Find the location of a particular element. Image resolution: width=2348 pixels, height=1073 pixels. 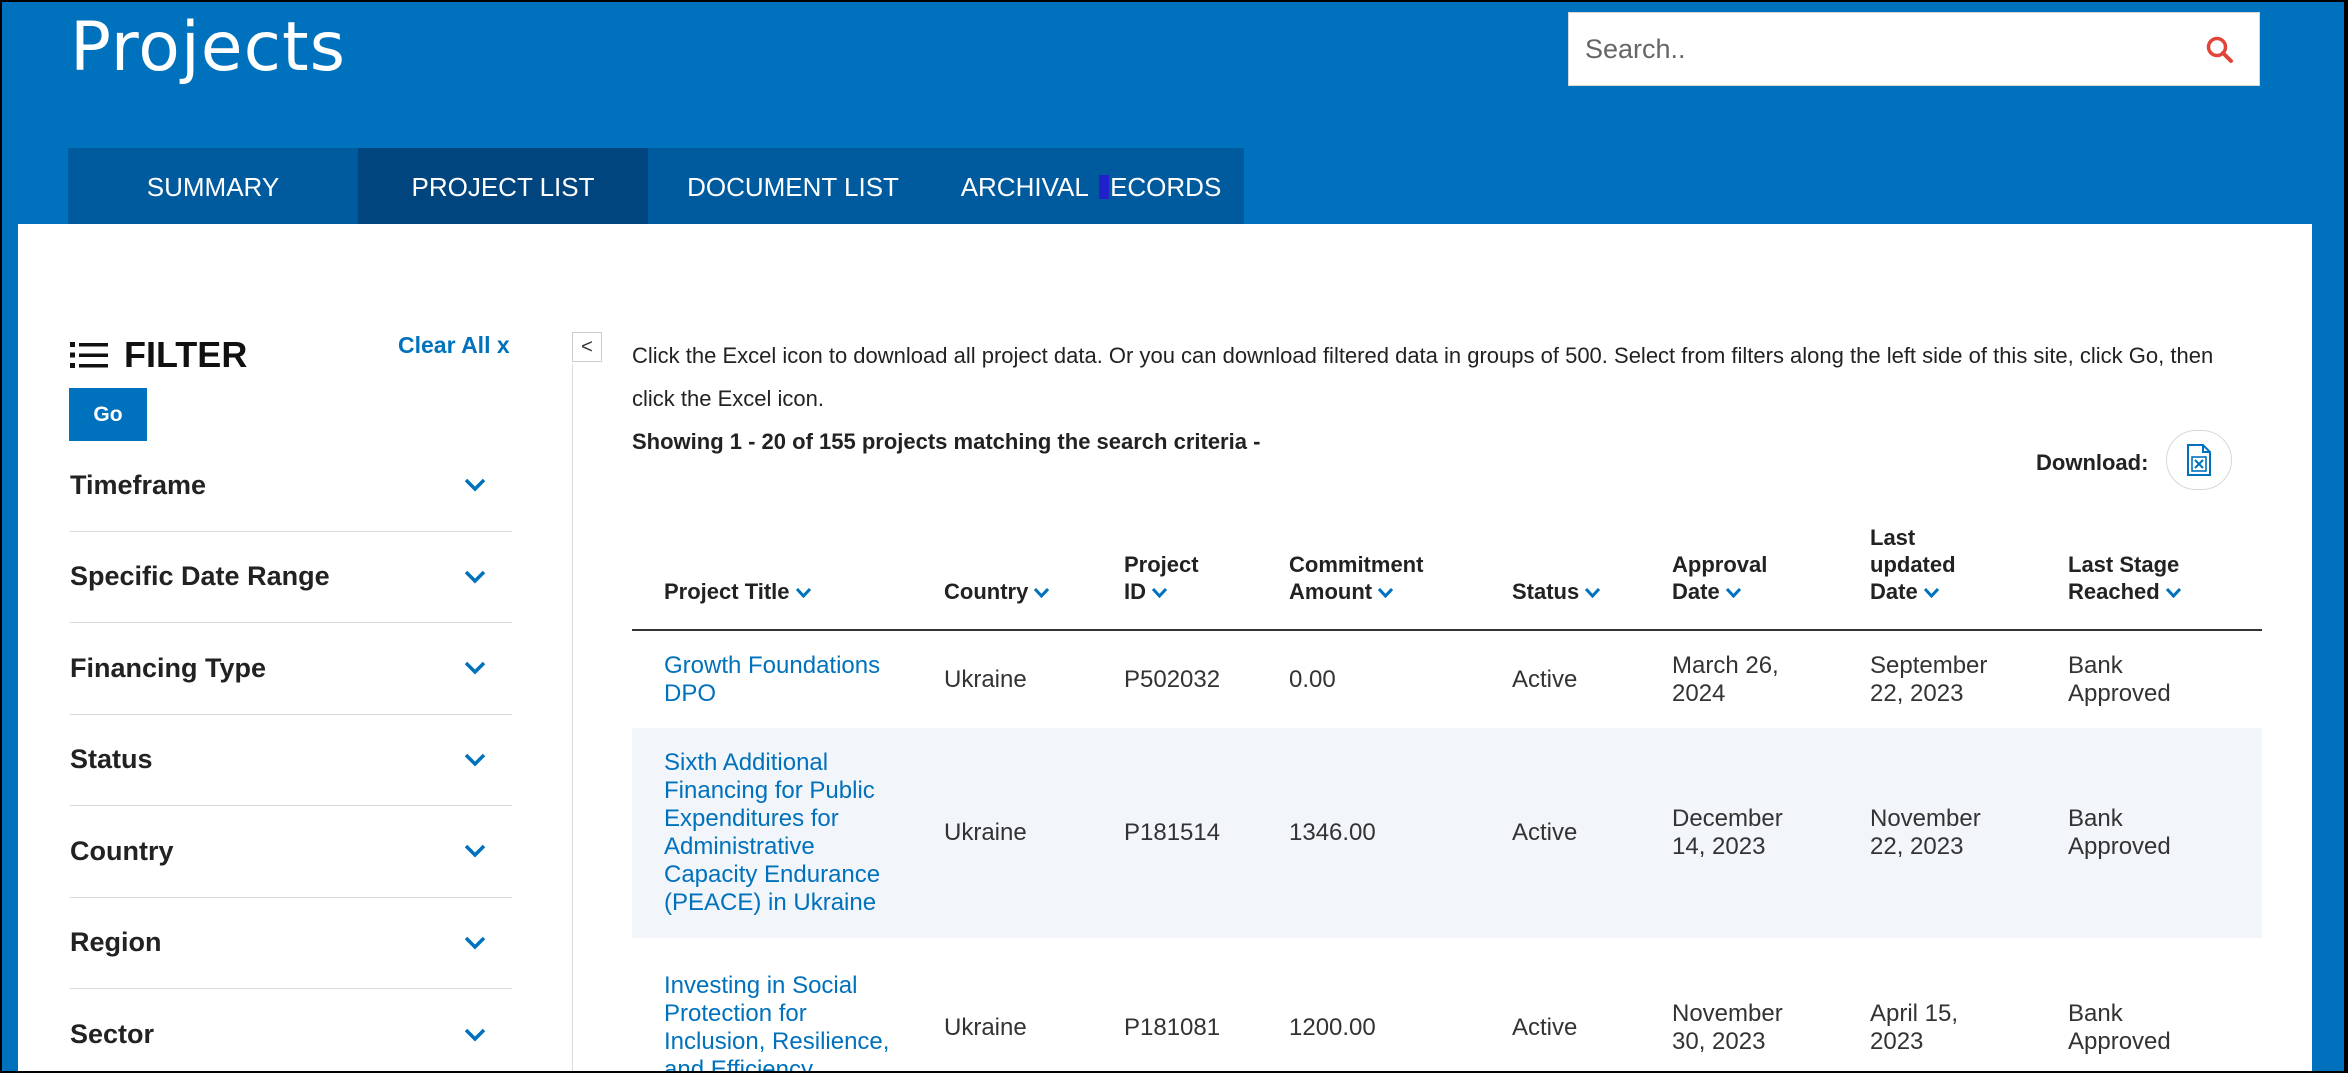

filter-label: Region is located at coordinates (116, 942).